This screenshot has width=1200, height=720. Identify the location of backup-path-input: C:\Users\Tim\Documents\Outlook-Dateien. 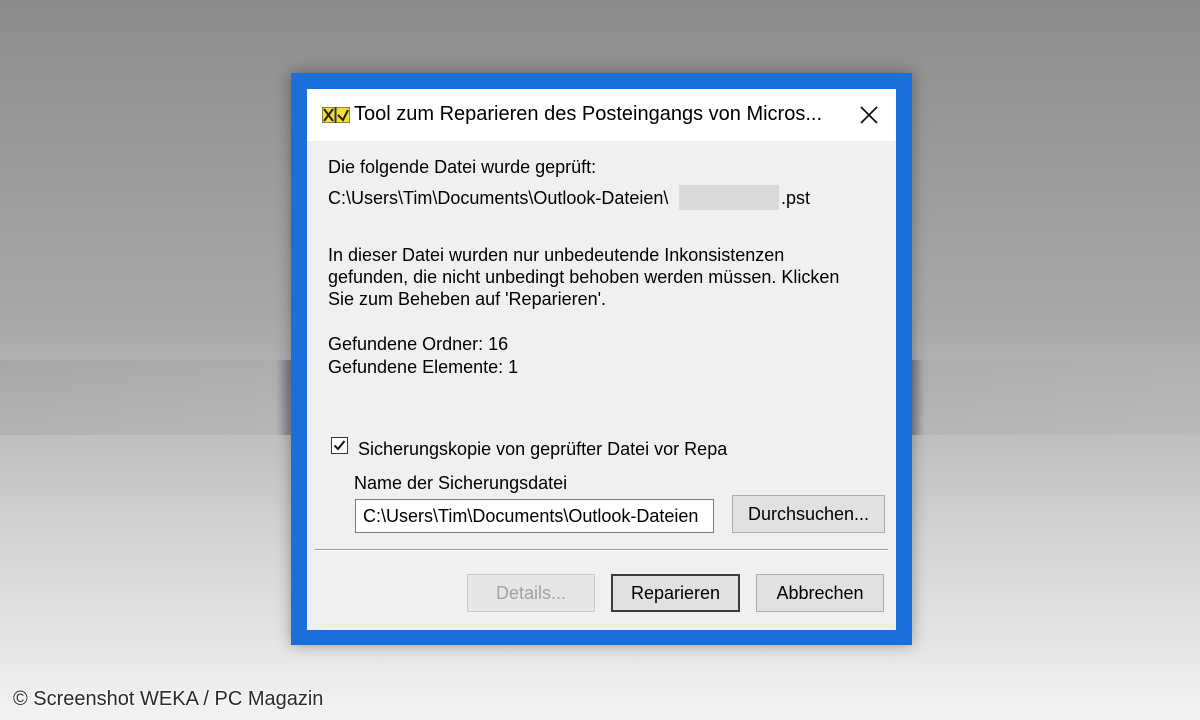
(534, 516).